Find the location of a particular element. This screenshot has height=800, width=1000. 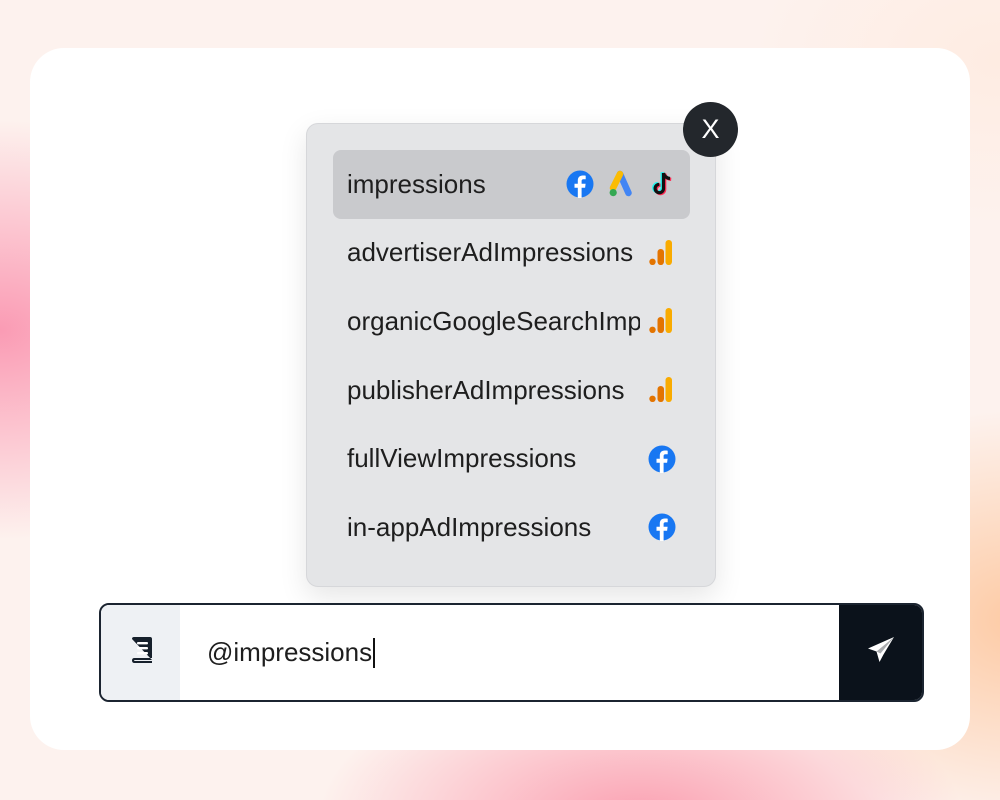

suggestion-label: impressions is located at coordinates (416, 183).